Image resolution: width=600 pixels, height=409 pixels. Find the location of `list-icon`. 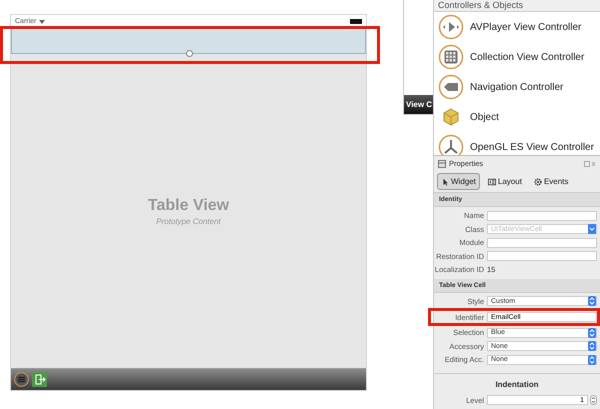

list-icon is located at coordinates (21, 379).